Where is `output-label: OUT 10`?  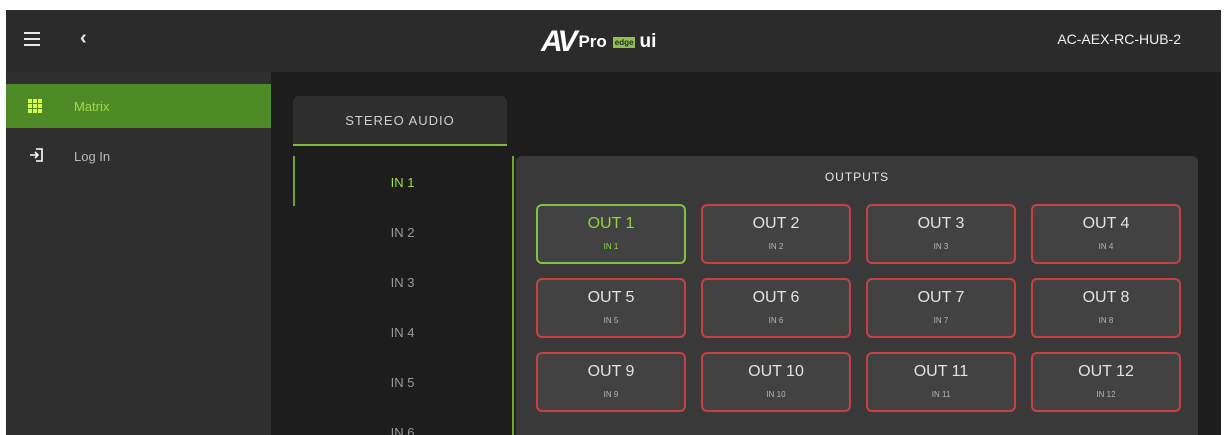 output-label: OUT 10 is located at coordinates (776, 371).